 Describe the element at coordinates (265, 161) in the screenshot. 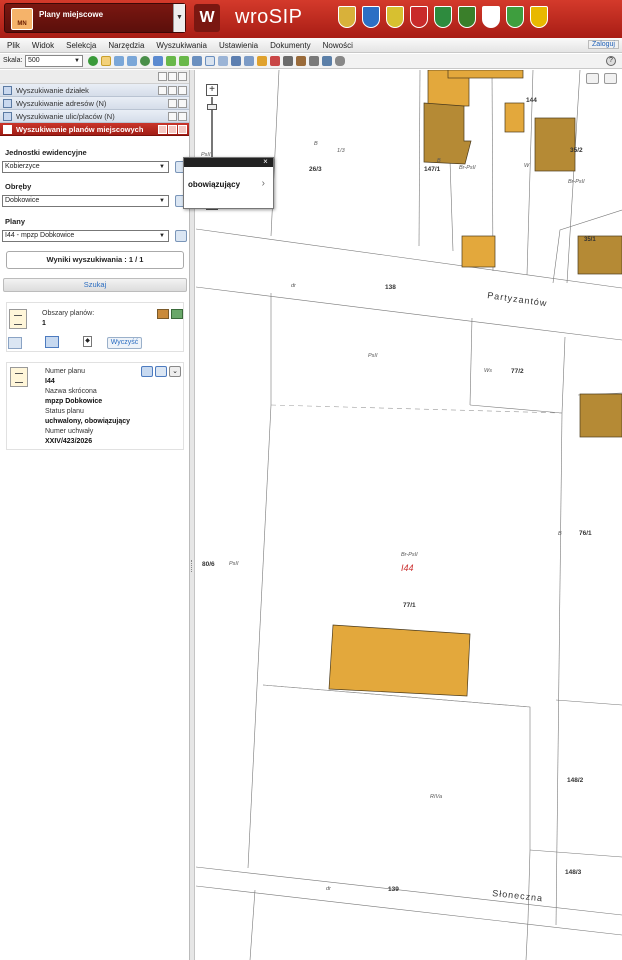

I see `close-icon: ×` at that location.